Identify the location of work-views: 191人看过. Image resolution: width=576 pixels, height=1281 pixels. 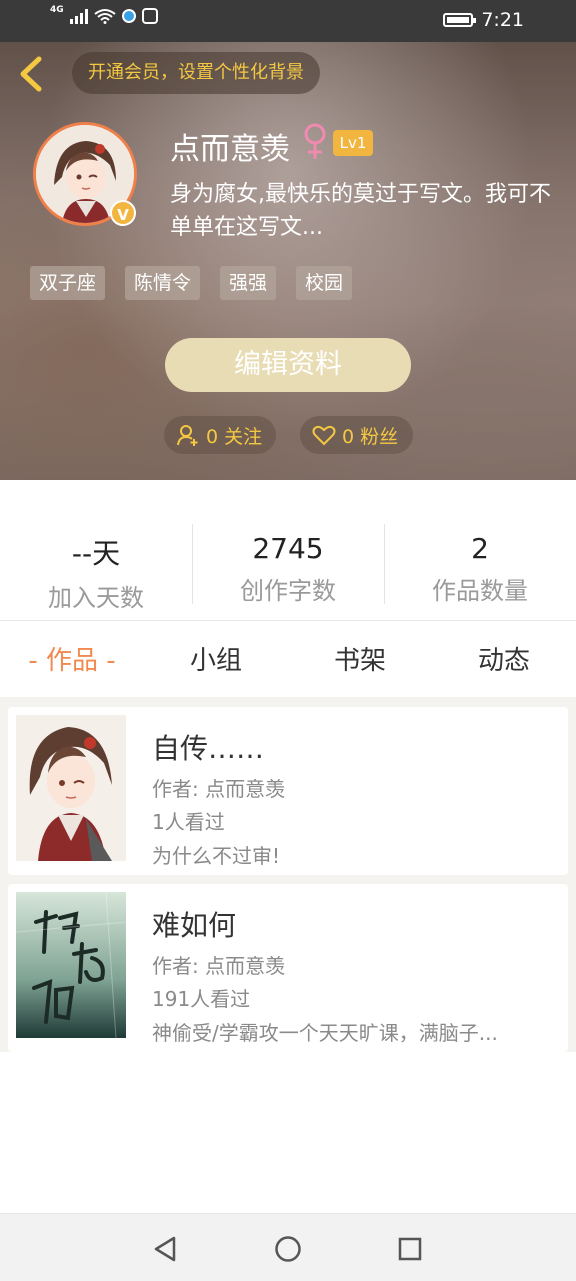
(201, 999).